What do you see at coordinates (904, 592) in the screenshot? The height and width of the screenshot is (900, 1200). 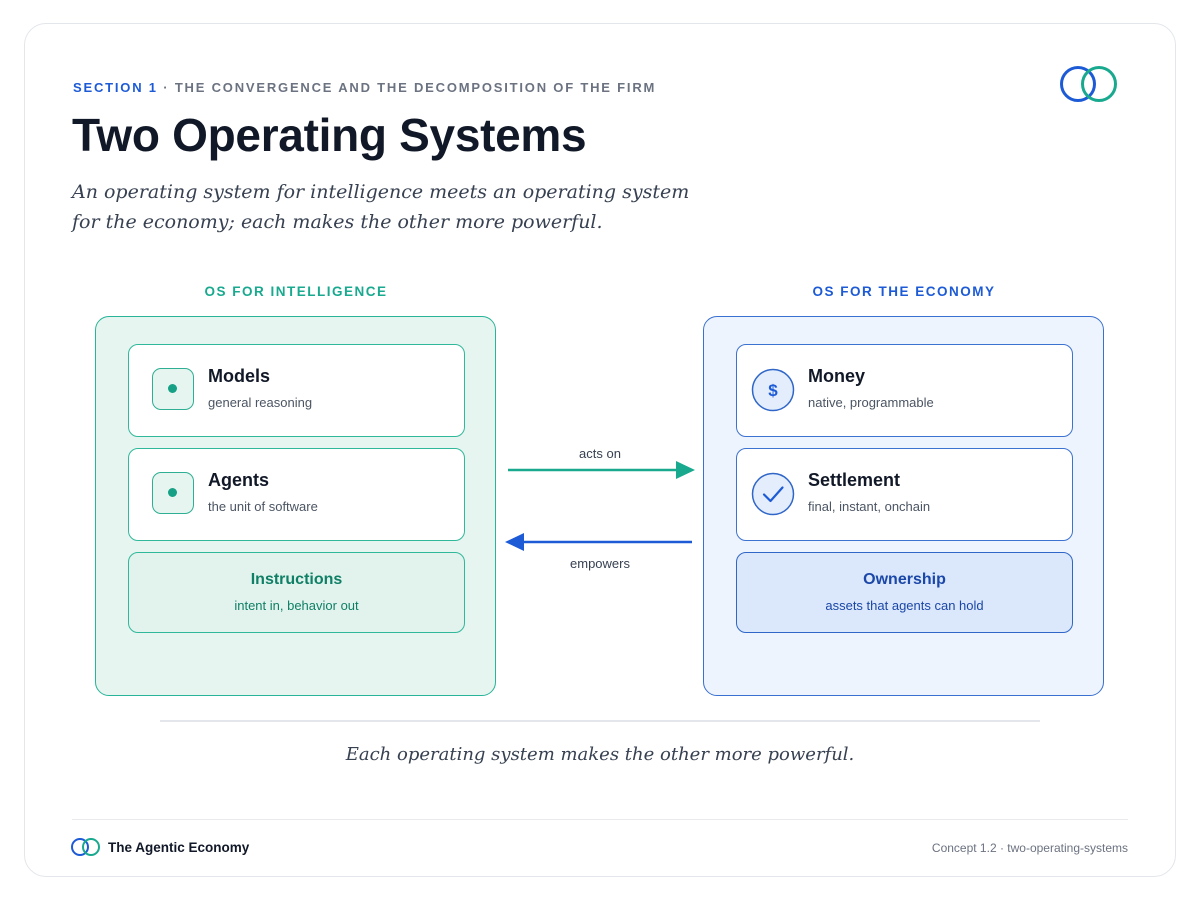 I see `ownership-card: Ownership assets that agents can hold` at bounding box center [904, 592].